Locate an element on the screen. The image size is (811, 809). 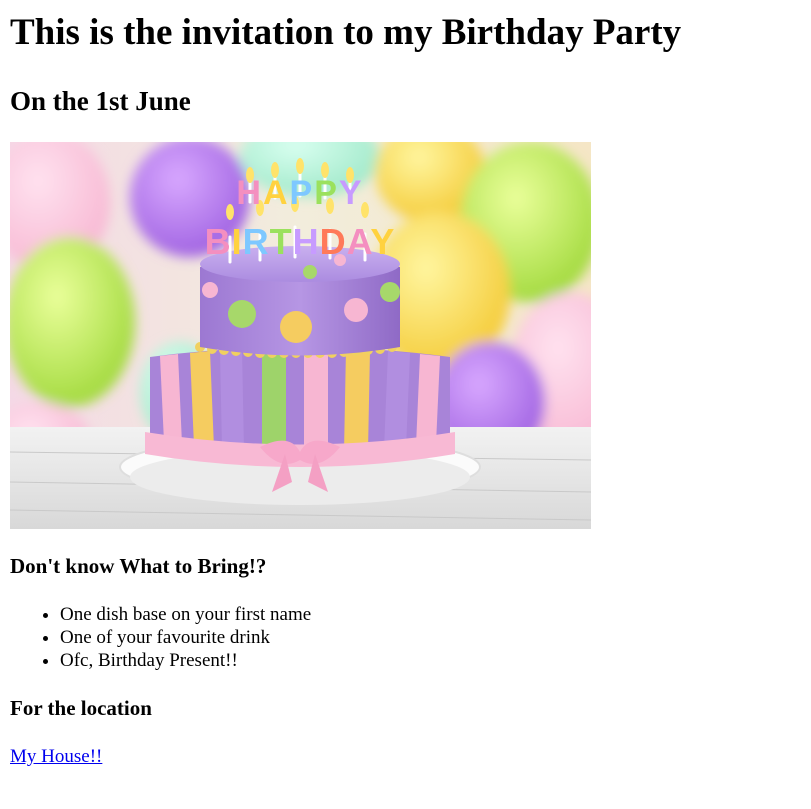
bring-heading: Don't know What to Bring!? is located at coordinates (138, 566).